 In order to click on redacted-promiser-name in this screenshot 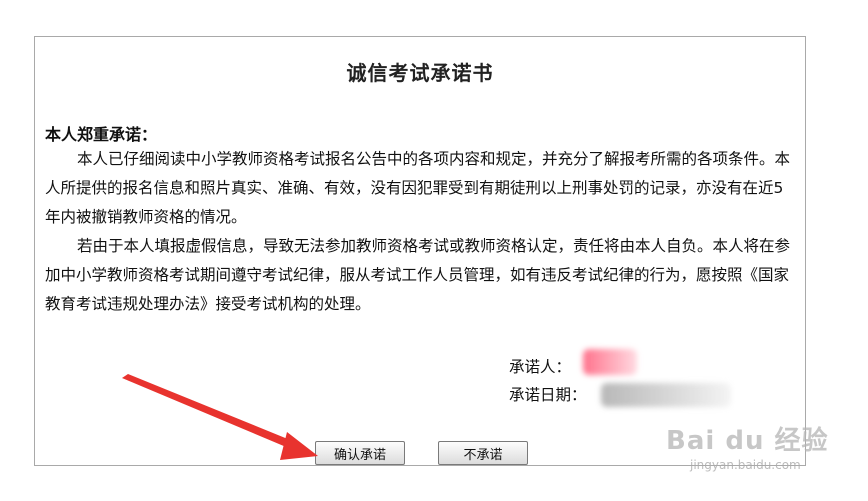, I will do `click(610, 362)`.